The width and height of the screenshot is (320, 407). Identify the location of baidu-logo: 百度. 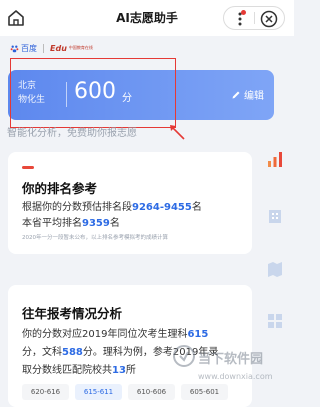
(23, 48).